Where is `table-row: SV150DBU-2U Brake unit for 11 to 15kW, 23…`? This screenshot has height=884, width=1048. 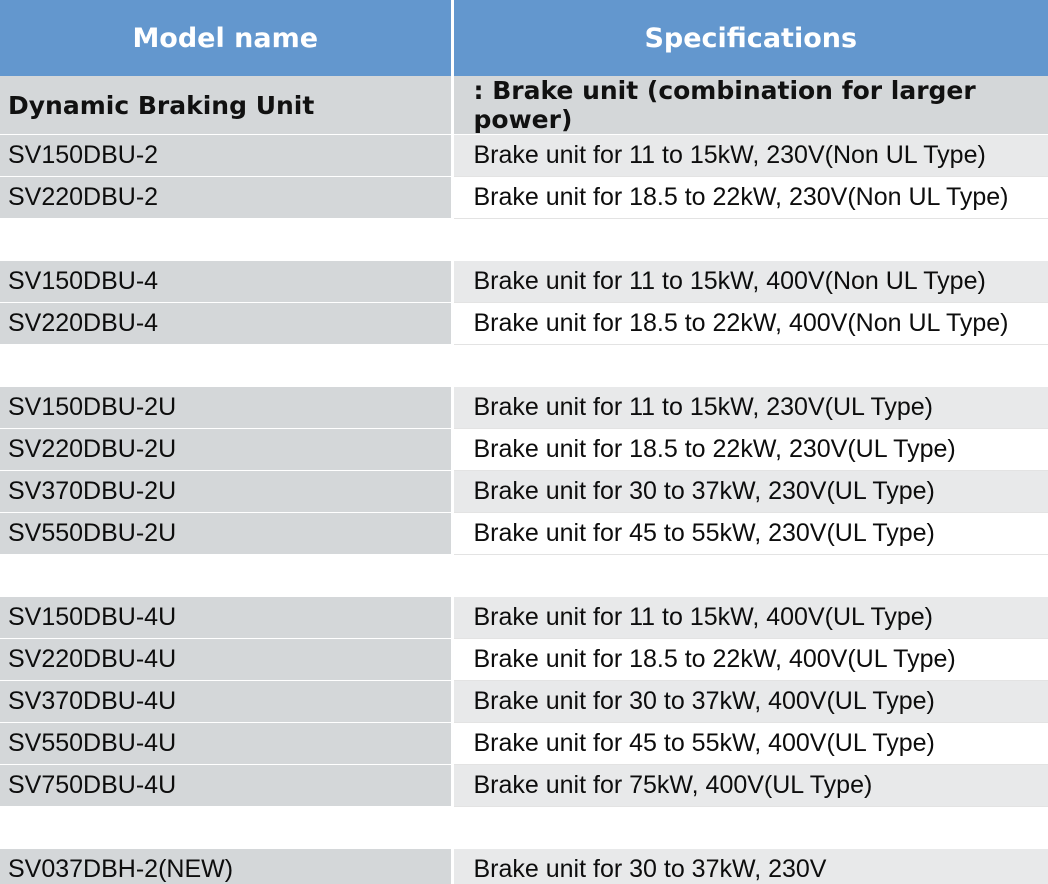
table-row: SV150DBU-2U Brake unit for 11 to 15kW, 23… is located at coordinates (524, 408).